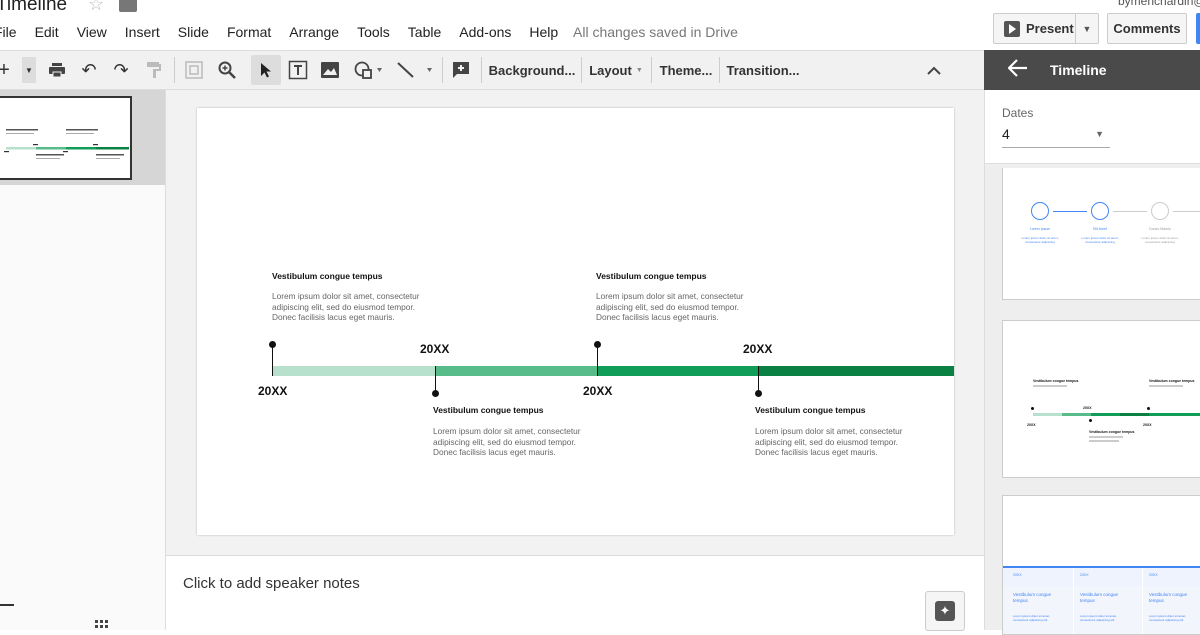 This screenshot has height=635, width=1200. I want to click on present-button-group: Present ▼, so click(1046, 28).